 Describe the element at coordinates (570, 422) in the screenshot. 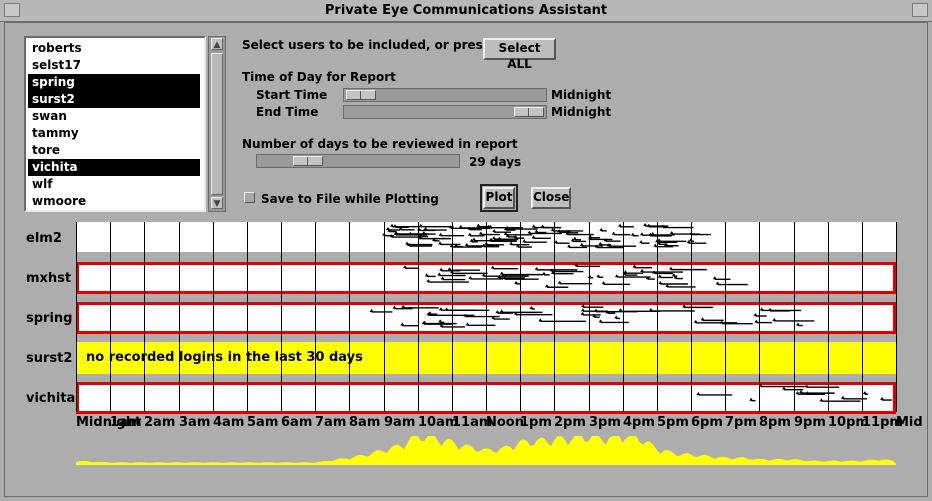

I see `time-tick-label: 2pm` at that location.